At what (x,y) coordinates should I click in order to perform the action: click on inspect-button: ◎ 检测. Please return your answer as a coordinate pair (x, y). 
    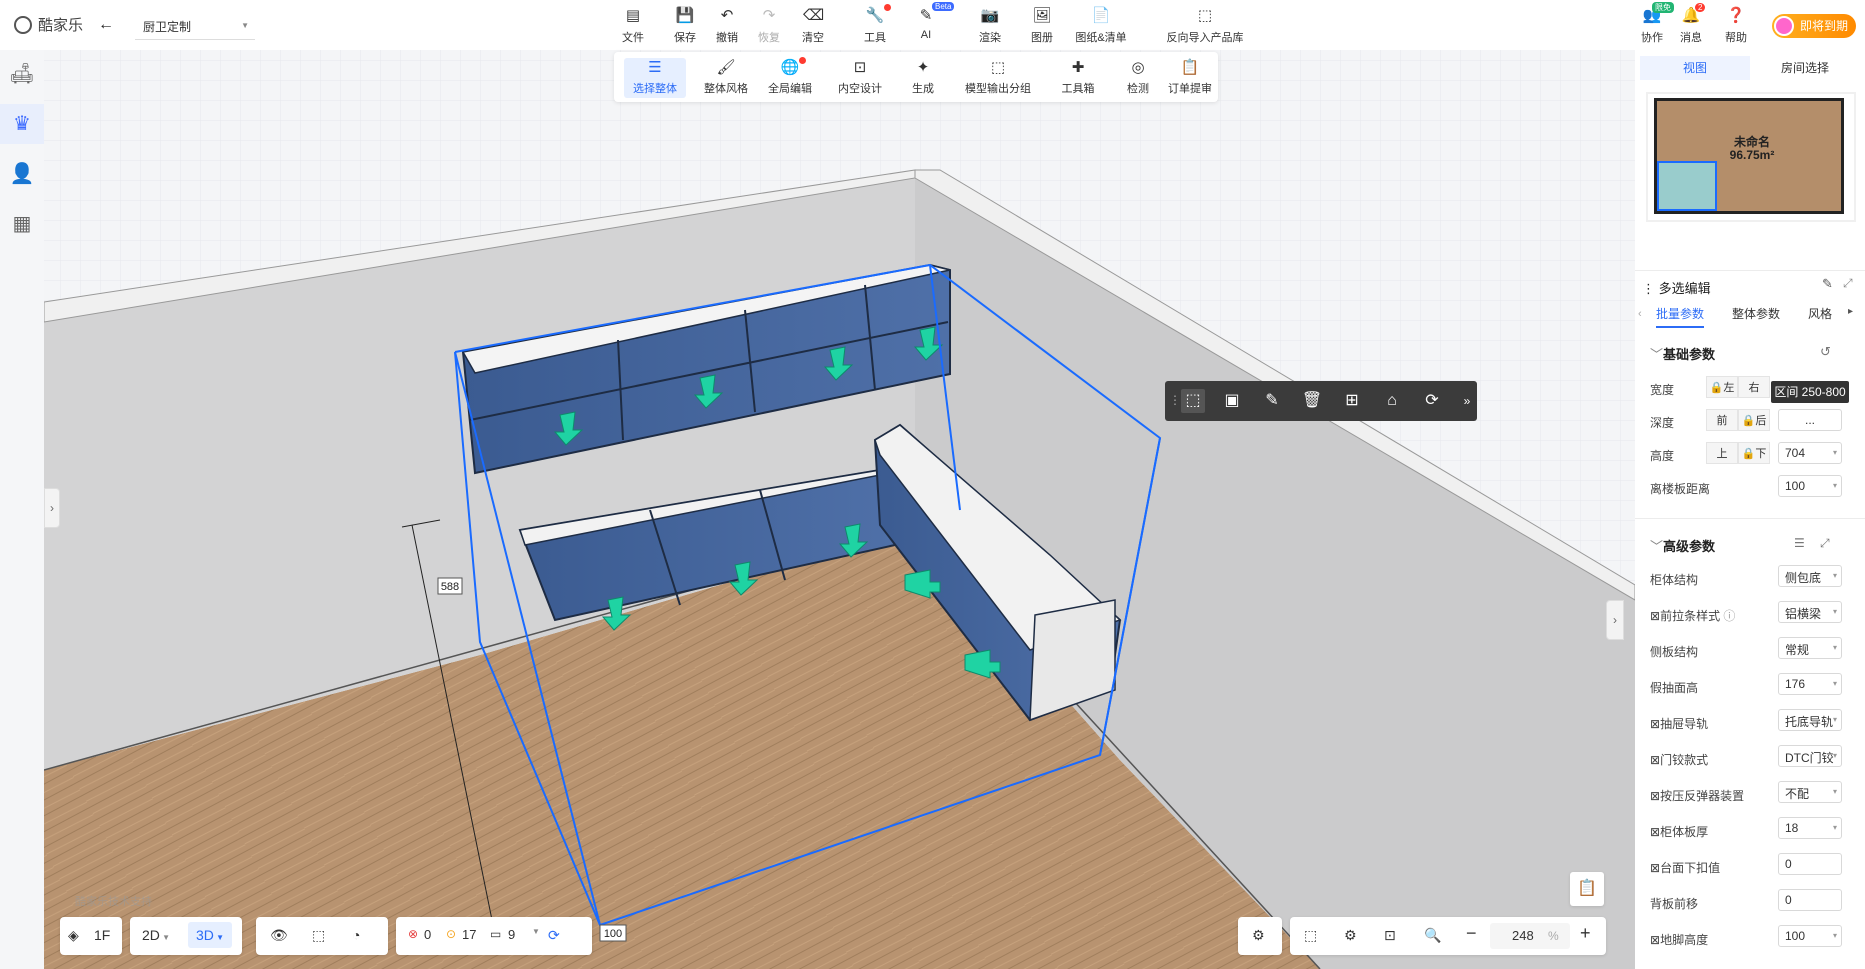
    Looking at the image, I should click on (1138, 78).